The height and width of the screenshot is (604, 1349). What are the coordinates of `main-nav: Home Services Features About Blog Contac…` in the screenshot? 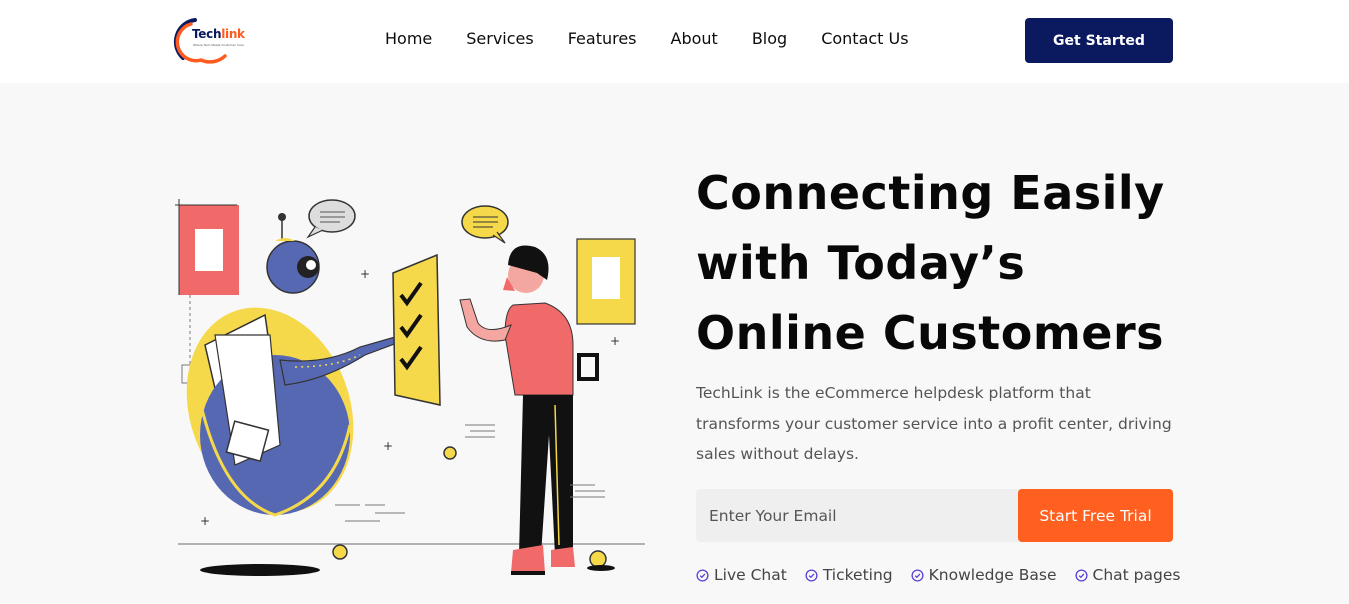 It's located at (664, 38).